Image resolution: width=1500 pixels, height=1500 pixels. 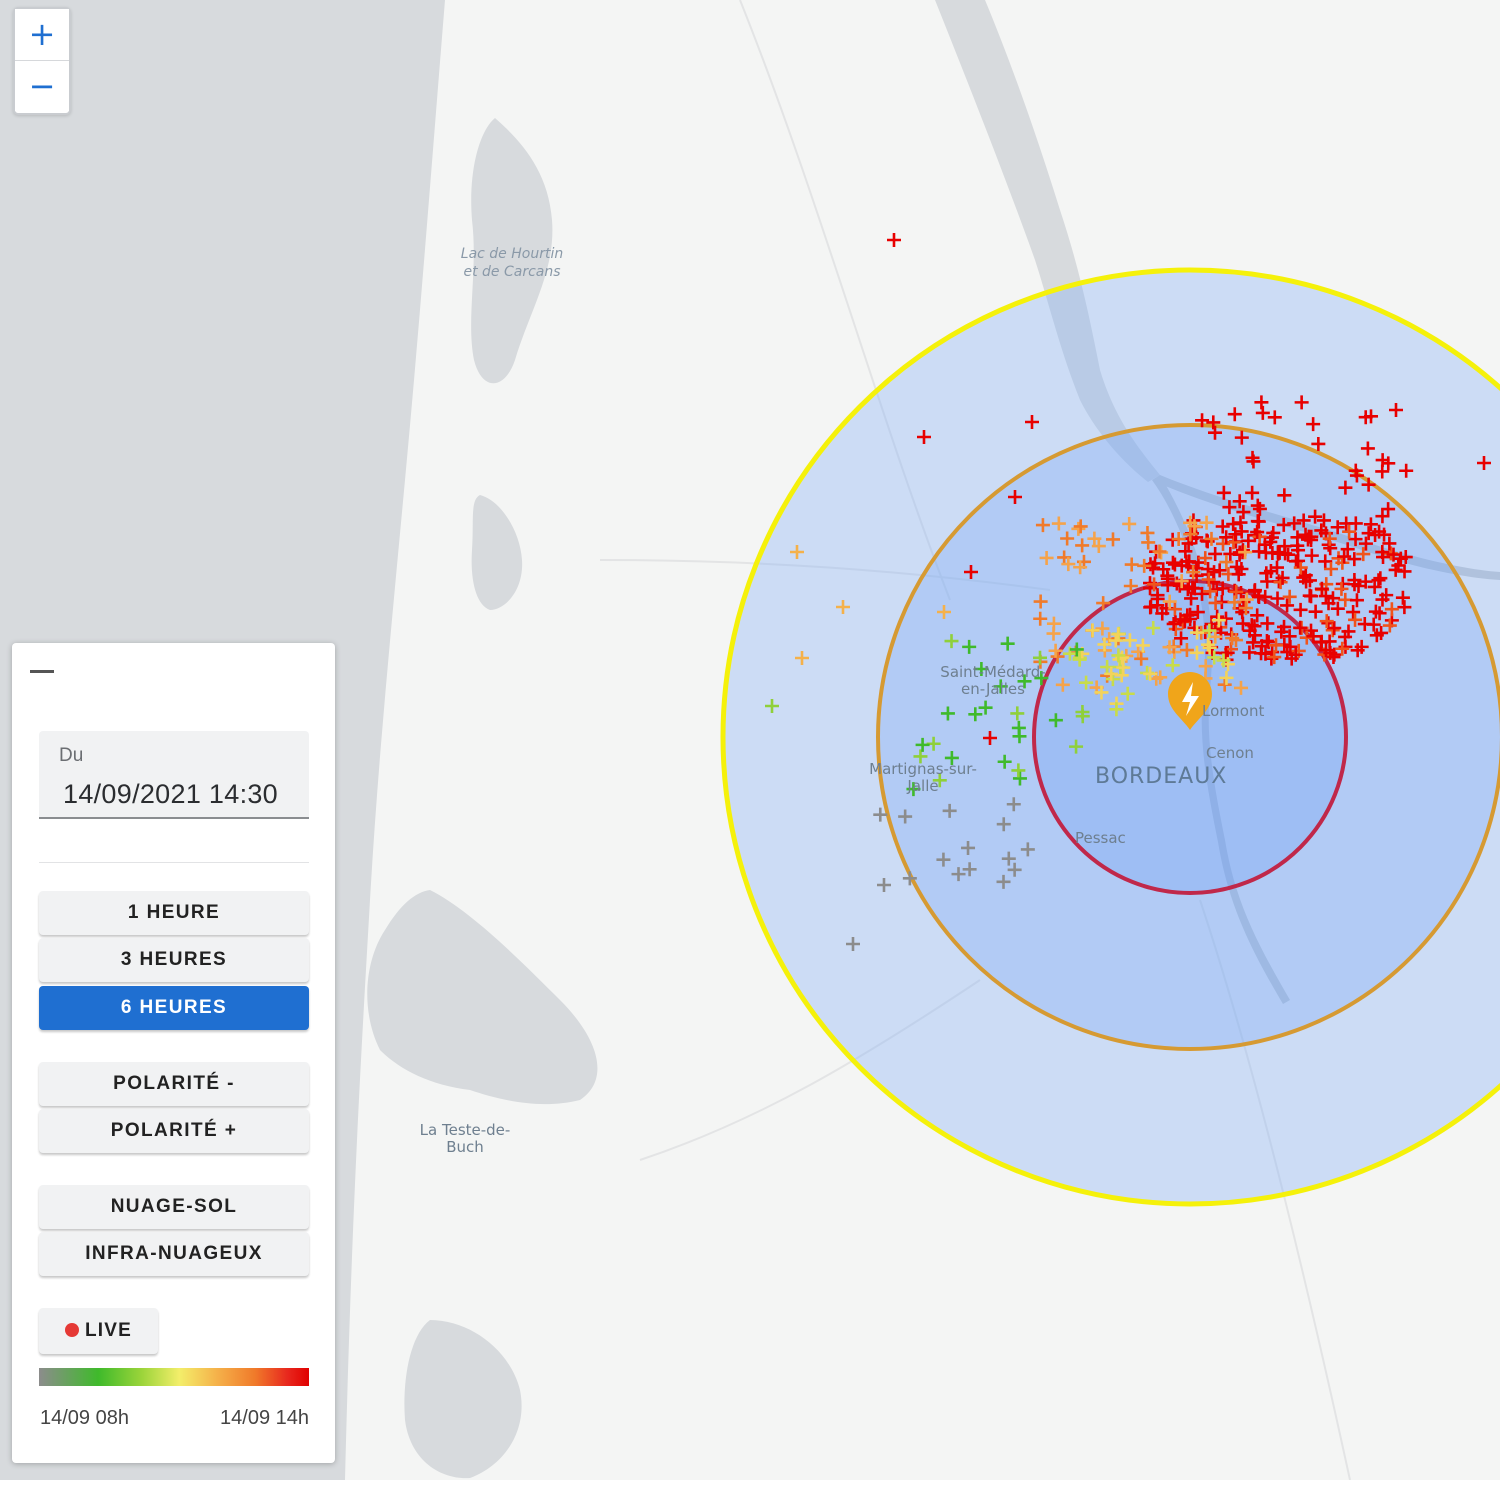 I want to click on arcachon-basin, so click(x=482, y=997).